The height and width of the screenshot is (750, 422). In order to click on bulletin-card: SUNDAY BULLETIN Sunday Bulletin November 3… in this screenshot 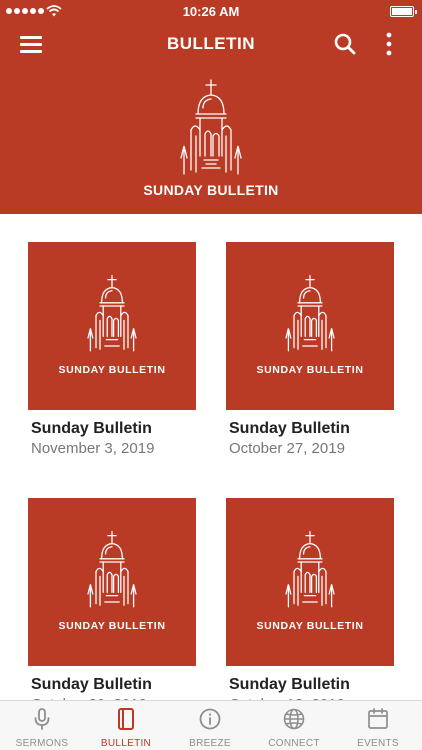, I will do `click(112, 349)`.